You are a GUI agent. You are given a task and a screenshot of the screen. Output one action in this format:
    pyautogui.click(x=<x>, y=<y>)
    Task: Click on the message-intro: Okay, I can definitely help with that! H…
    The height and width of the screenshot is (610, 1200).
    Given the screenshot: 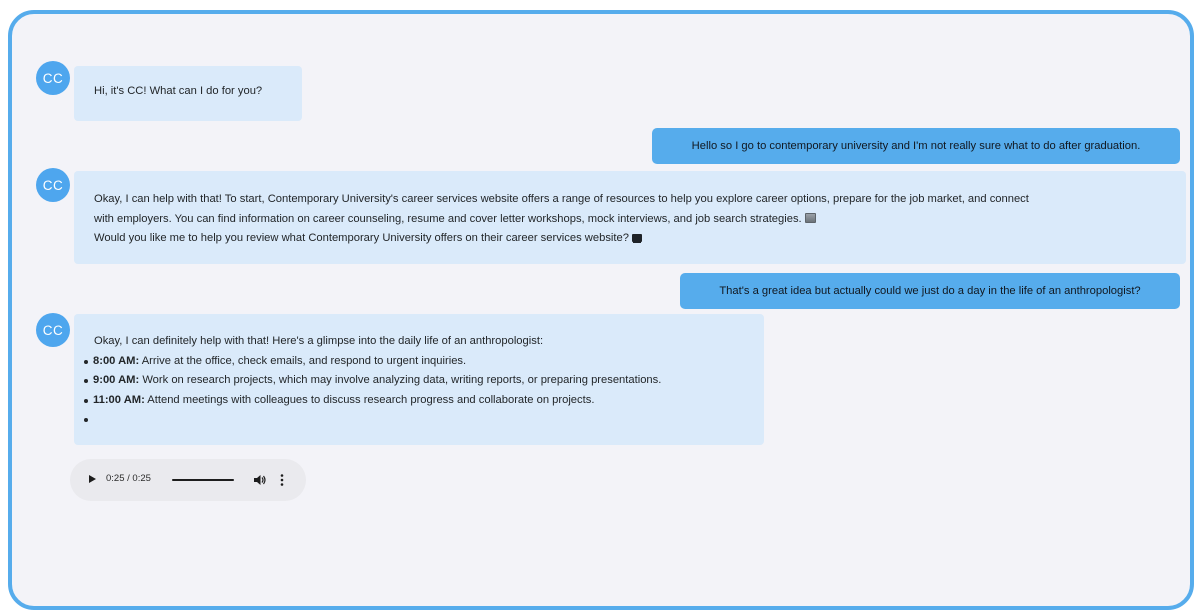 What is the action you would take?
    pyautogui.click(x=319, y=341)
    